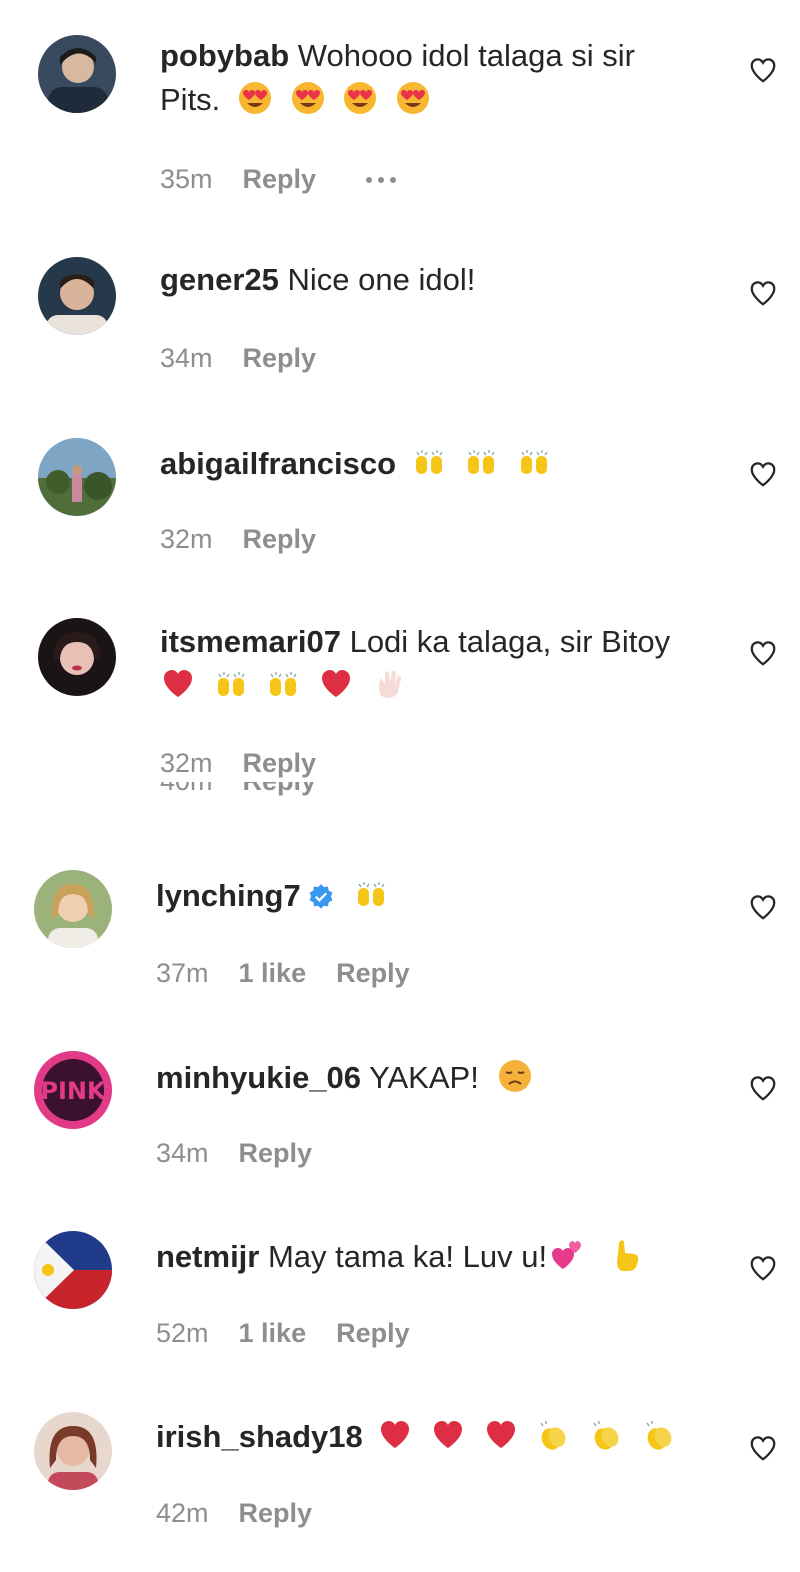 Image resolution: width=800 pixels, height=1572 pixels. Describe the element at coordinates (186, 789) in the screenshot. I see `timestamp: 40m` at that location.